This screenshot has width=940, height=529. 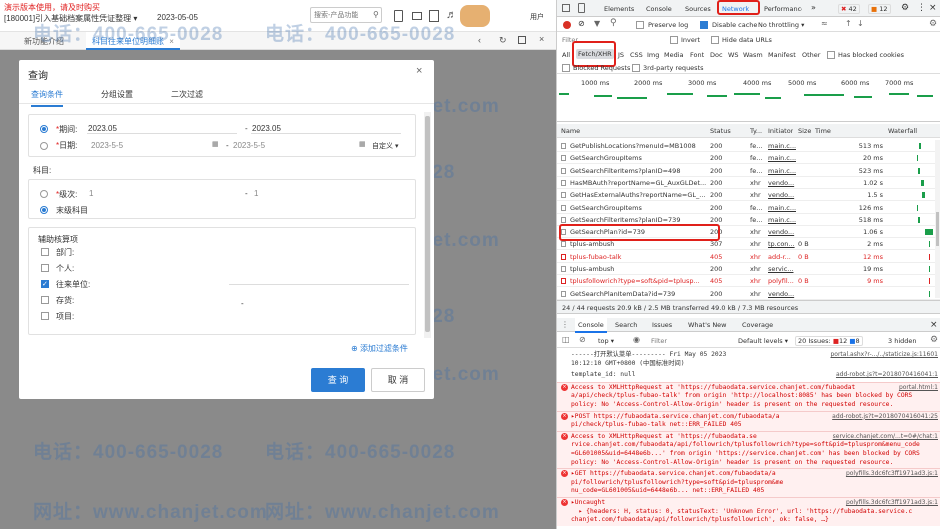 I want to click on more-tabs-icon: », so click(x=813, y=7).